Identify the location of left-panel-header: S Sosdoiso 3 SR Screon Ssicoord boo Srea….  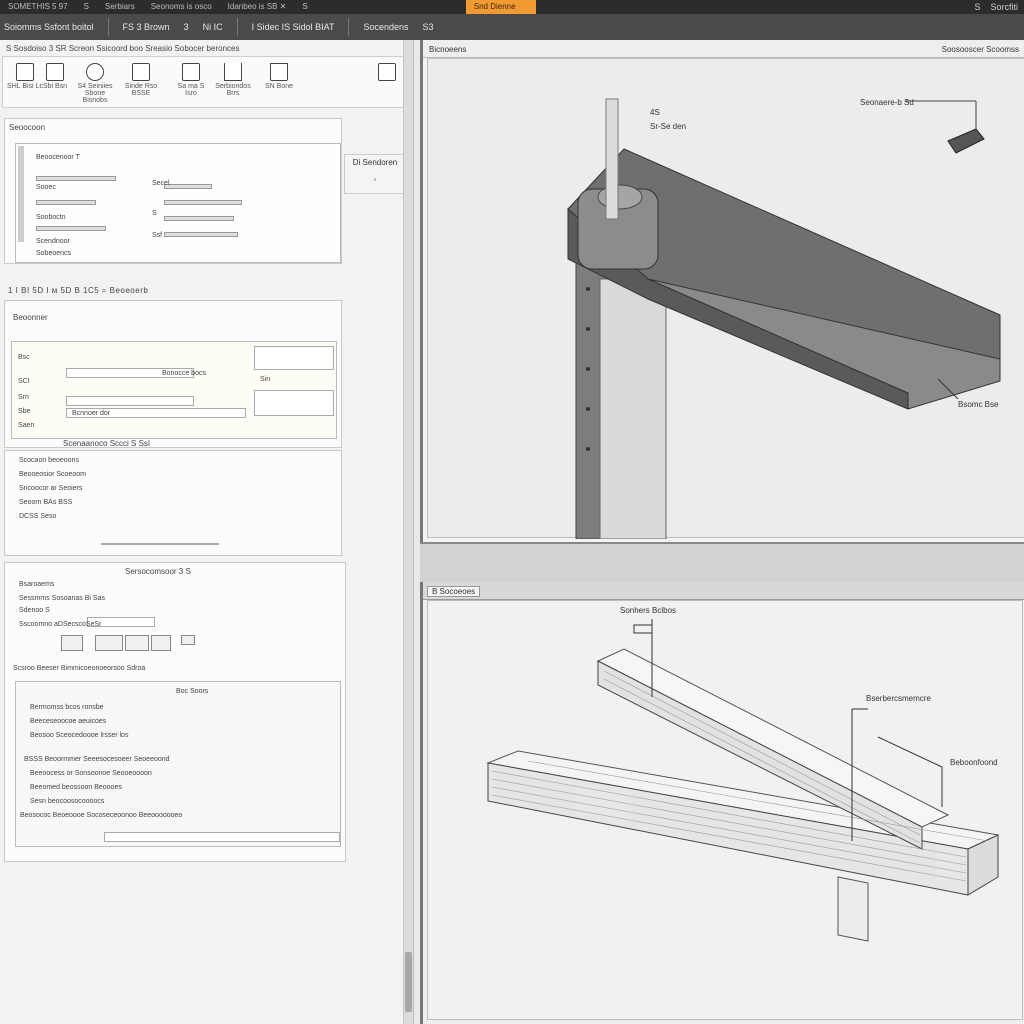
(123, 48).